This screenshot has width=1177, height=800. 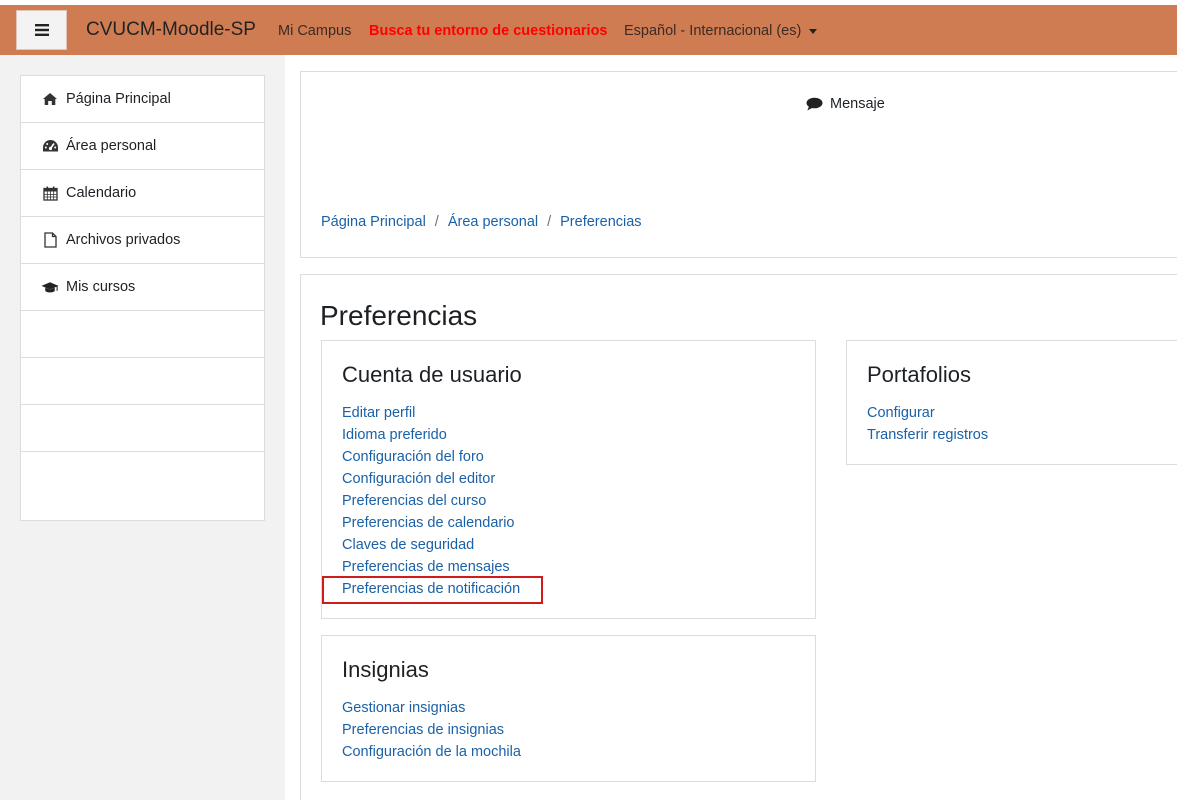 What do you see at coordinates (385, 669) in the screenshot?
I see `section-title: Insignias` at bounding box center [385, 669].